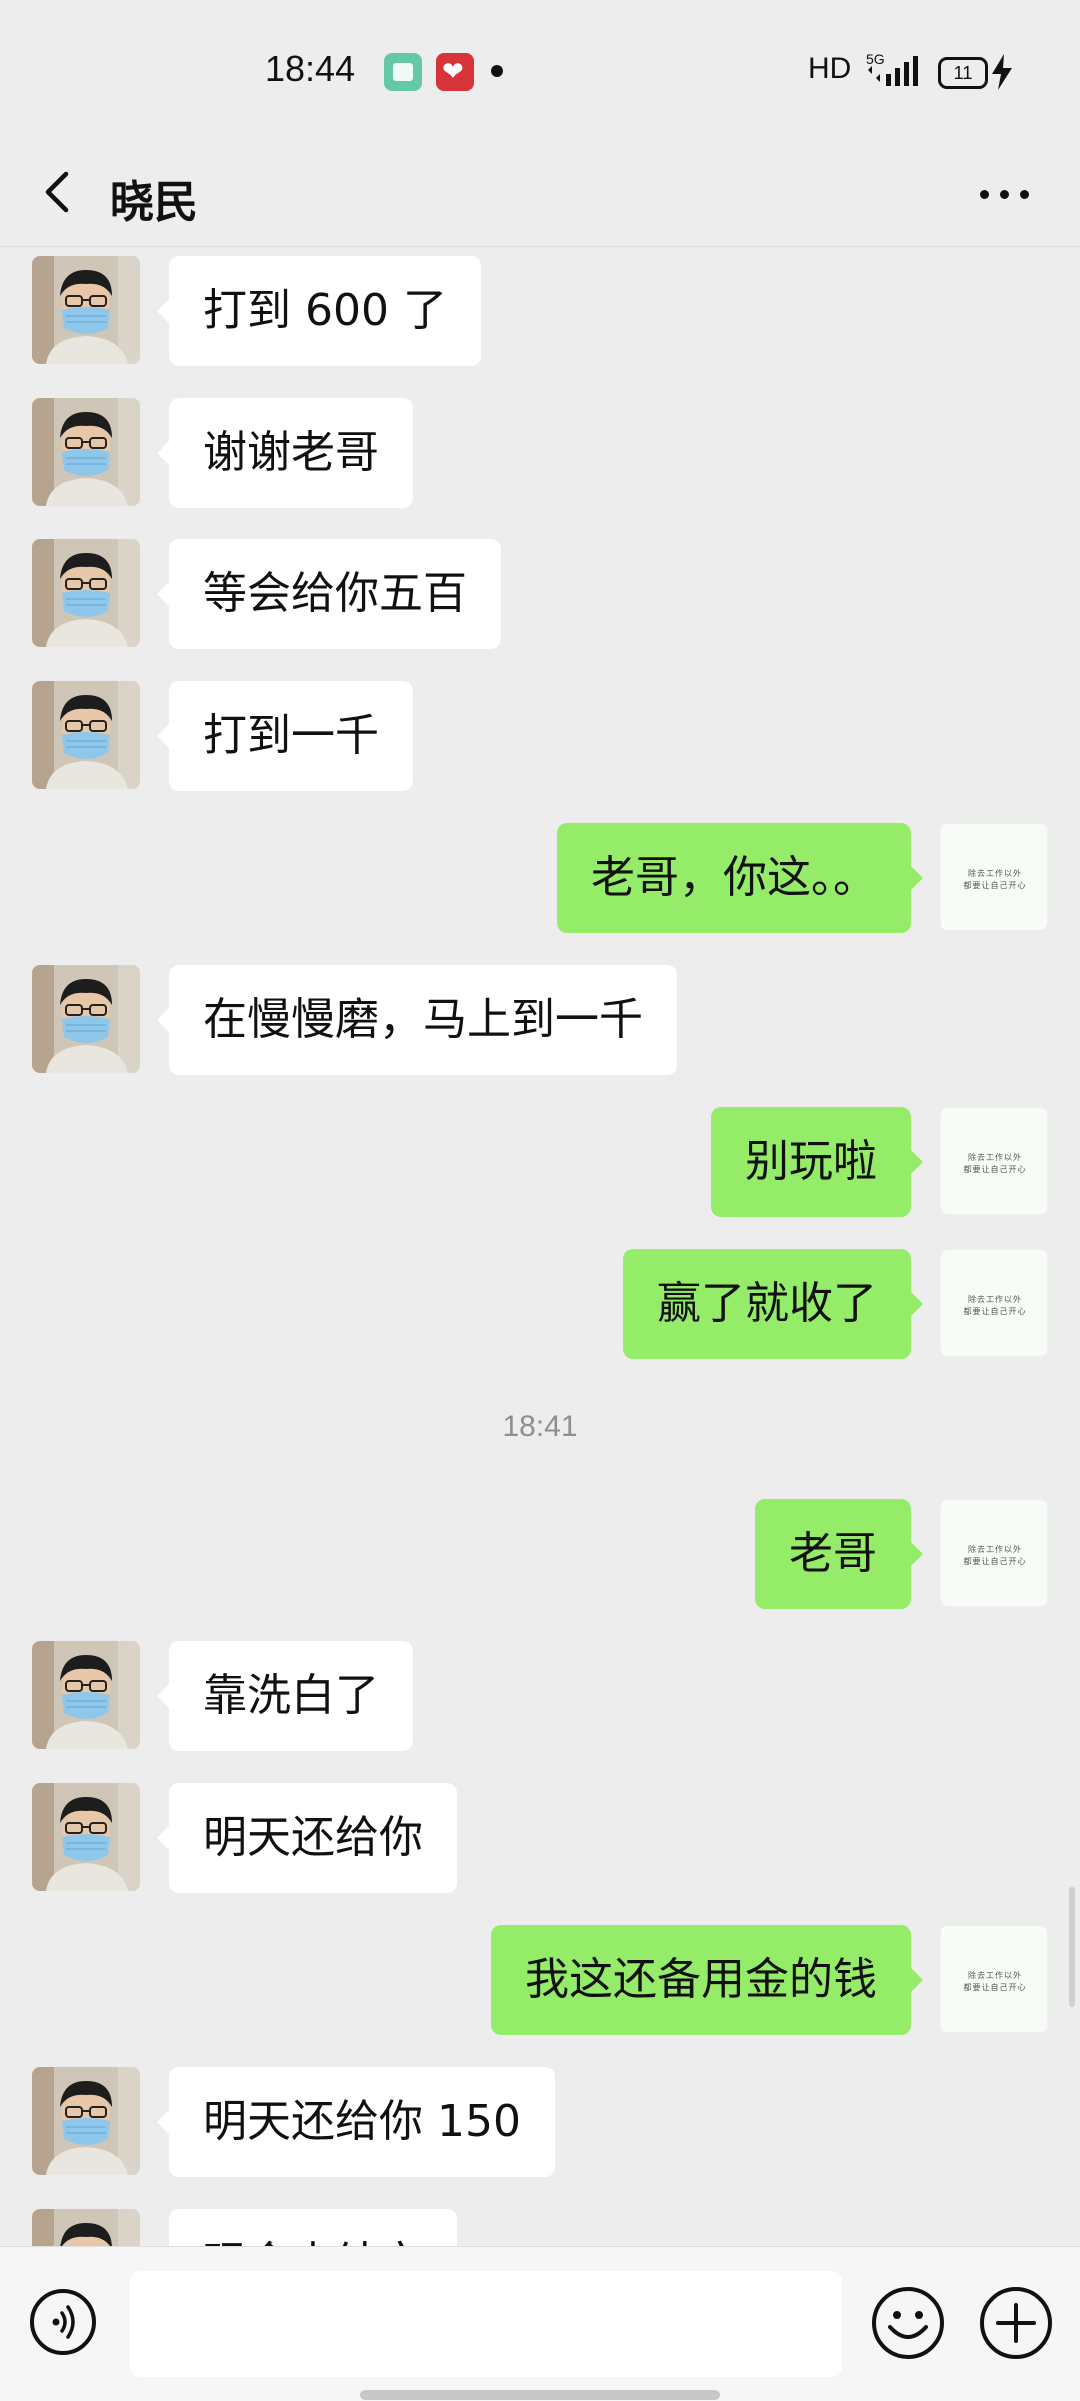 Image resolution: width=1080 pixels, height=2401 pixels. I want to click on voice-icon, so click(63, 2322).